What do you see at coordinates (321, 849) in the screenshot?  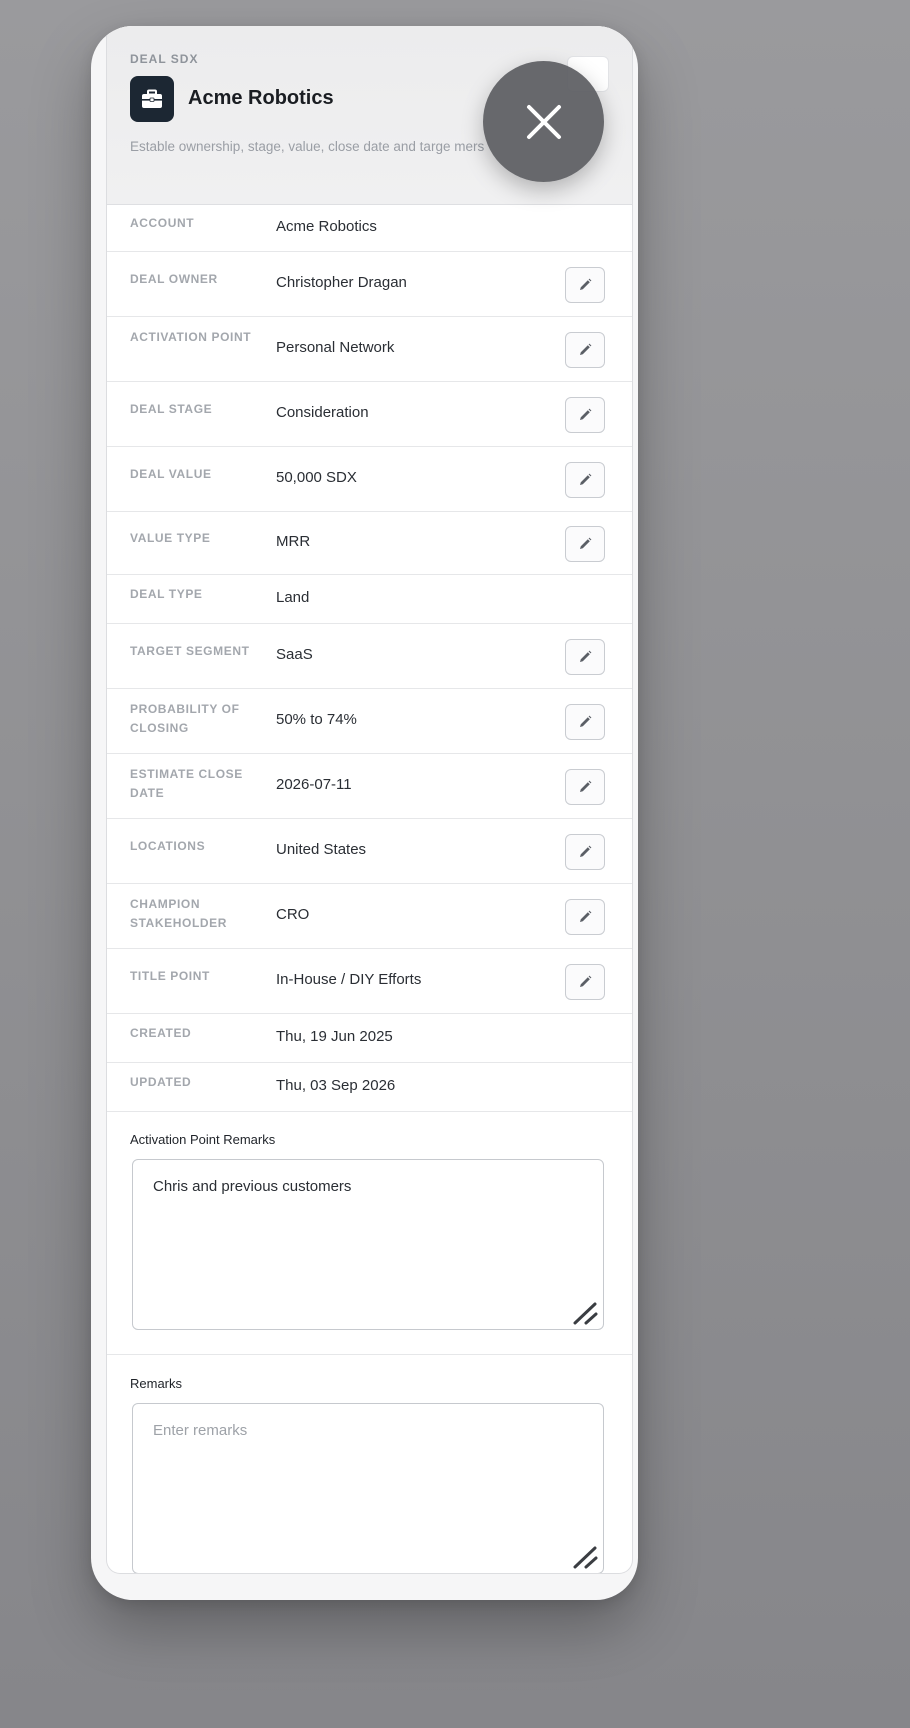 I see `field-value: United States` at bounding box center [321, 849].